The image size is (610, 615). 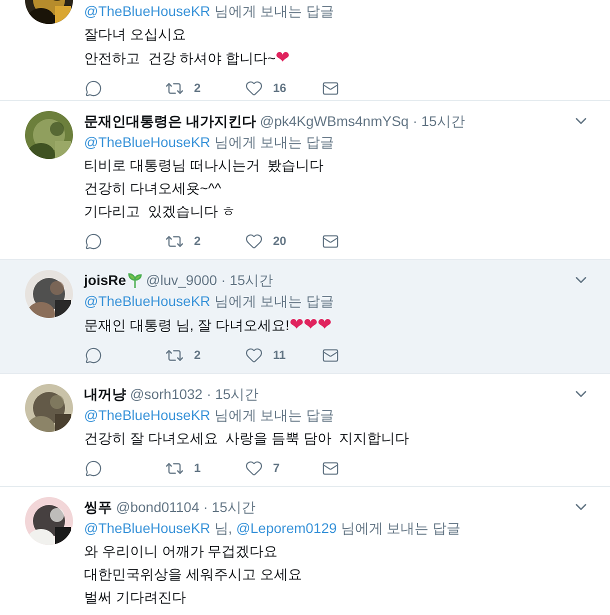 I want to click on mention-link: @Leporem0129, so click(x=286, y=528).